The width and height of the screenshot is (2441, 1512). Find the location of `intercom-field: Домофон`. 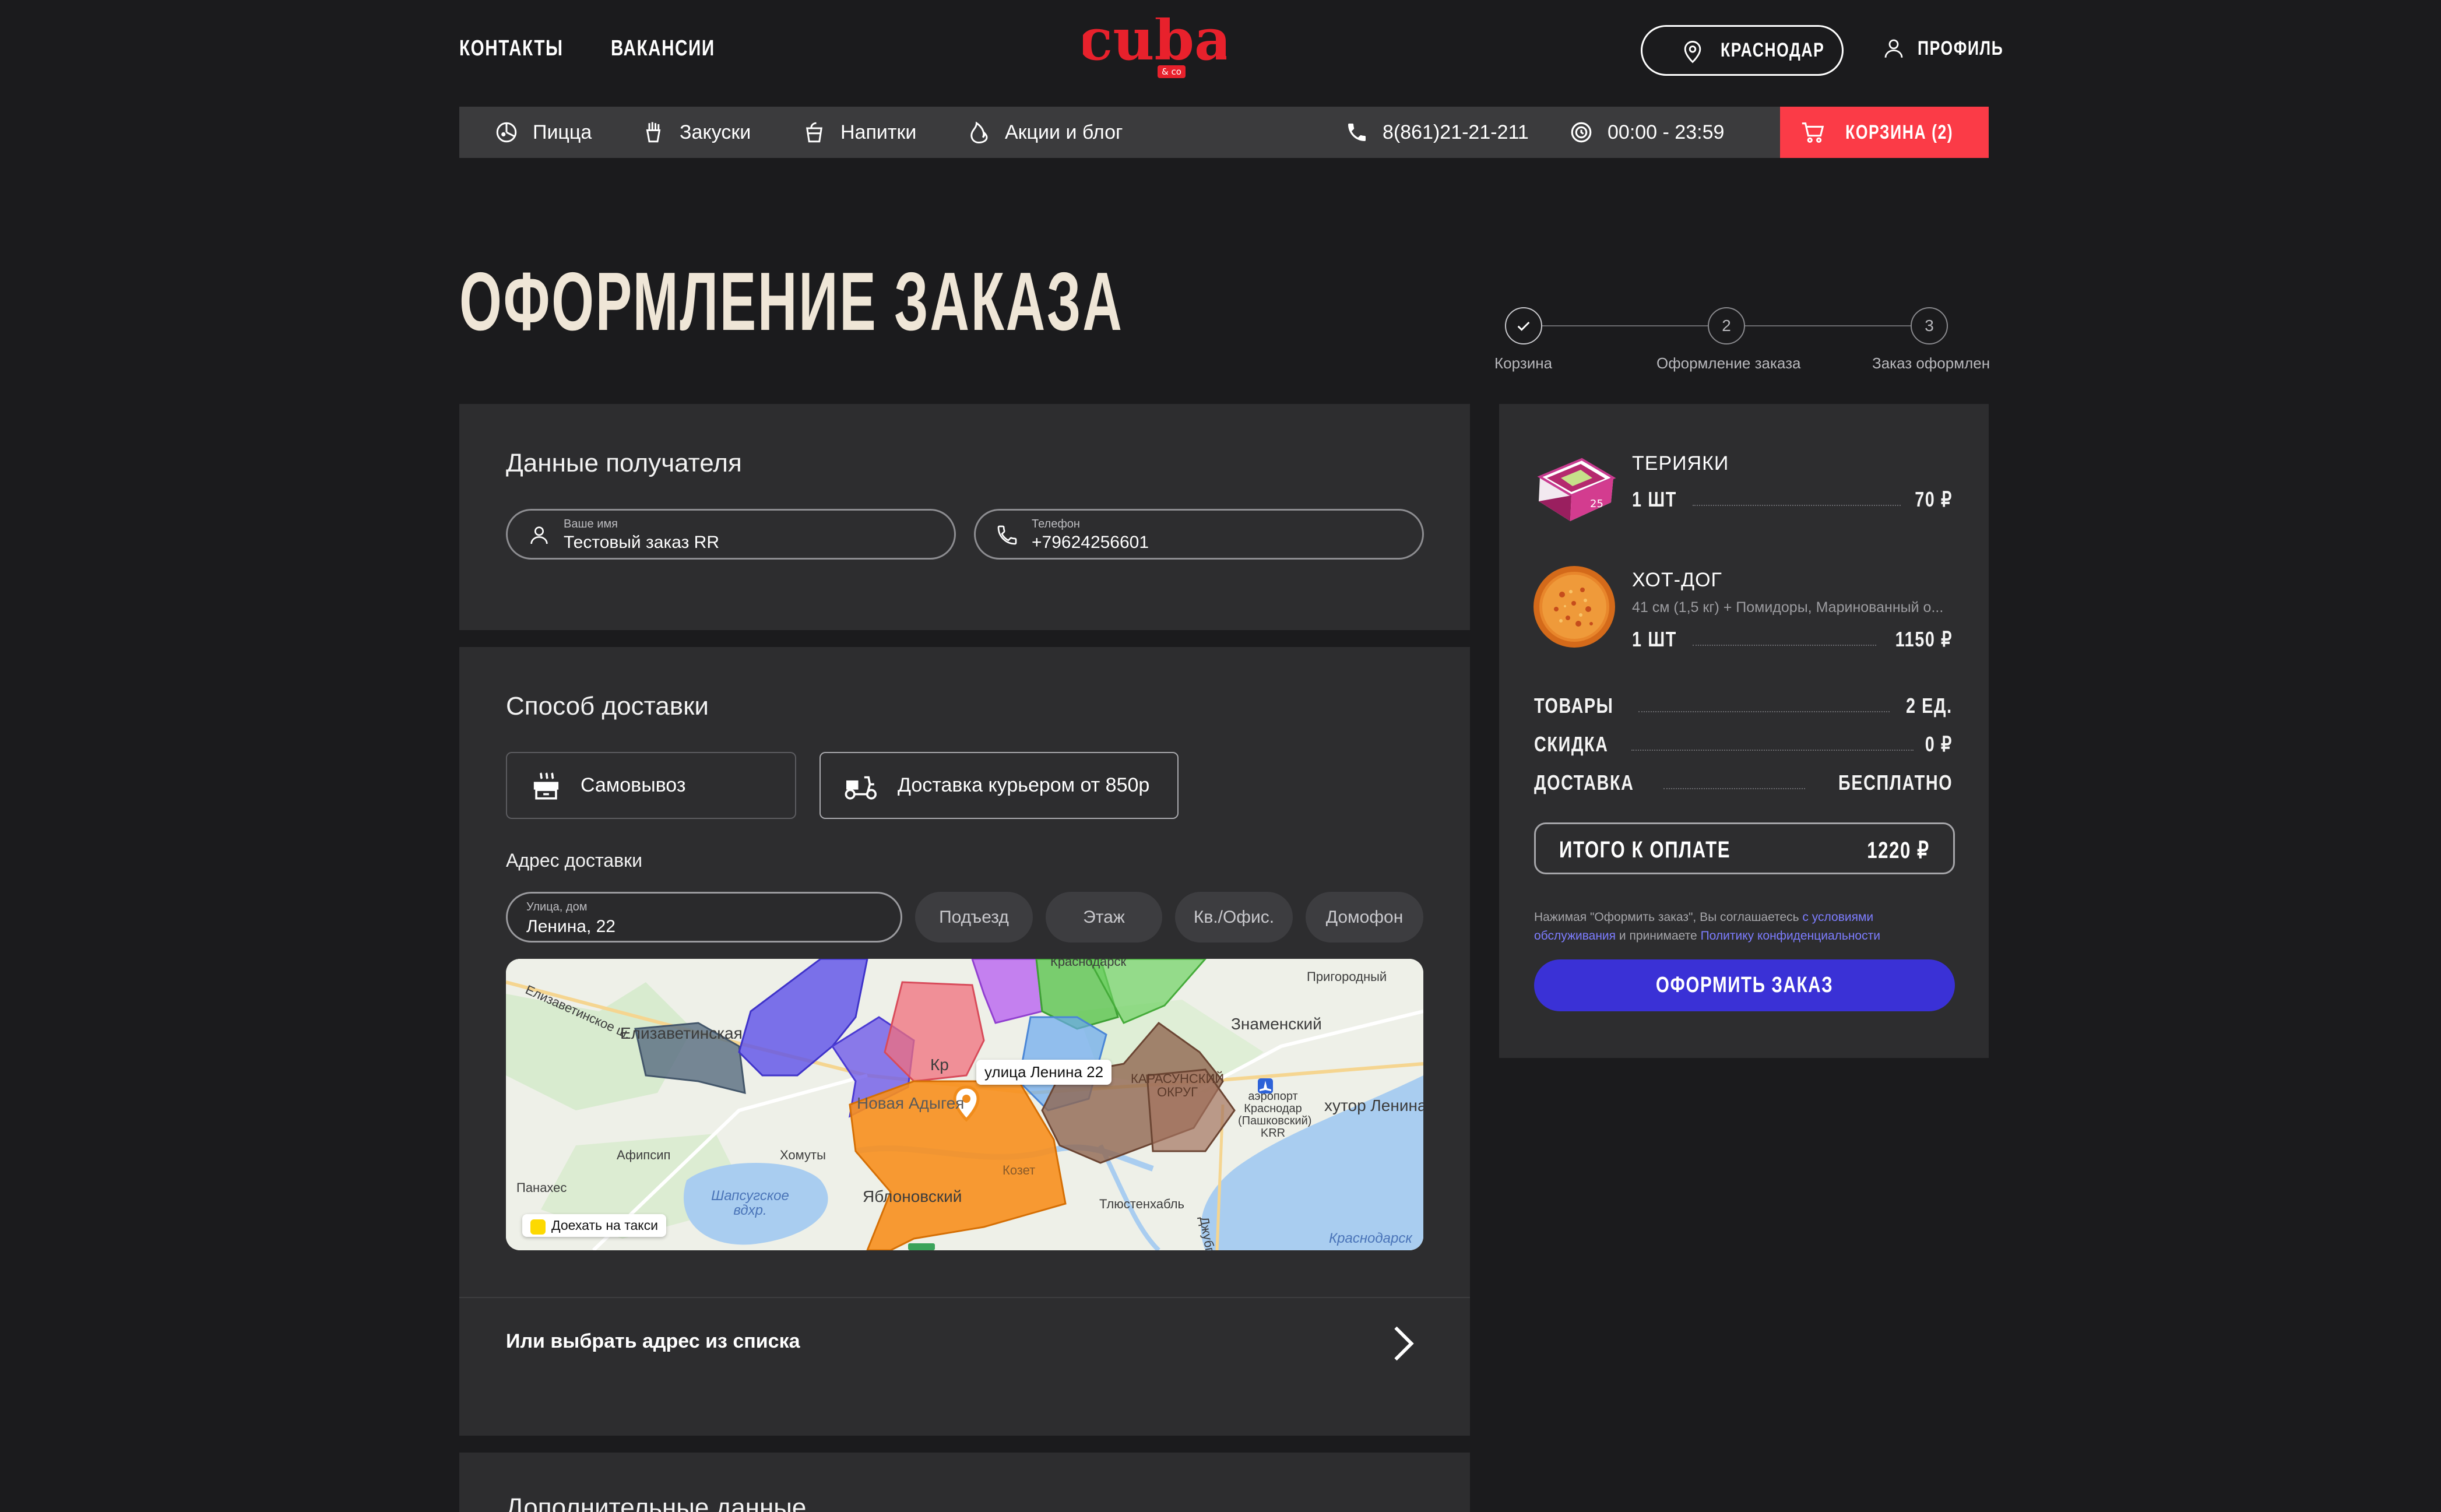

intercom-field: Домофон is located at coordinates (1364, 917).